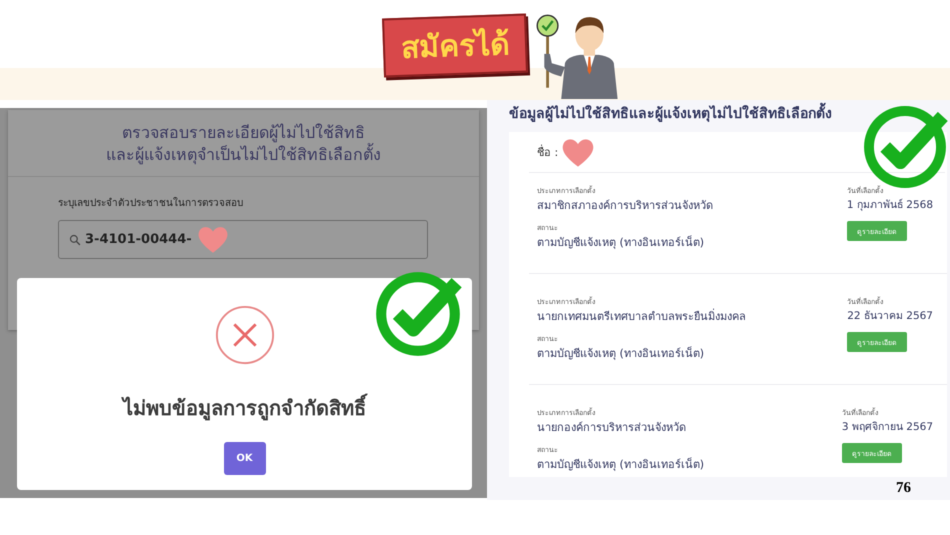 This screenshot has height=535, width=950. Describe the element at coordinates (625, 206) in the screenshot. I see `election-type: สมาชิกสภาองค์การบริหารส่วนจังหวัด` at that location.